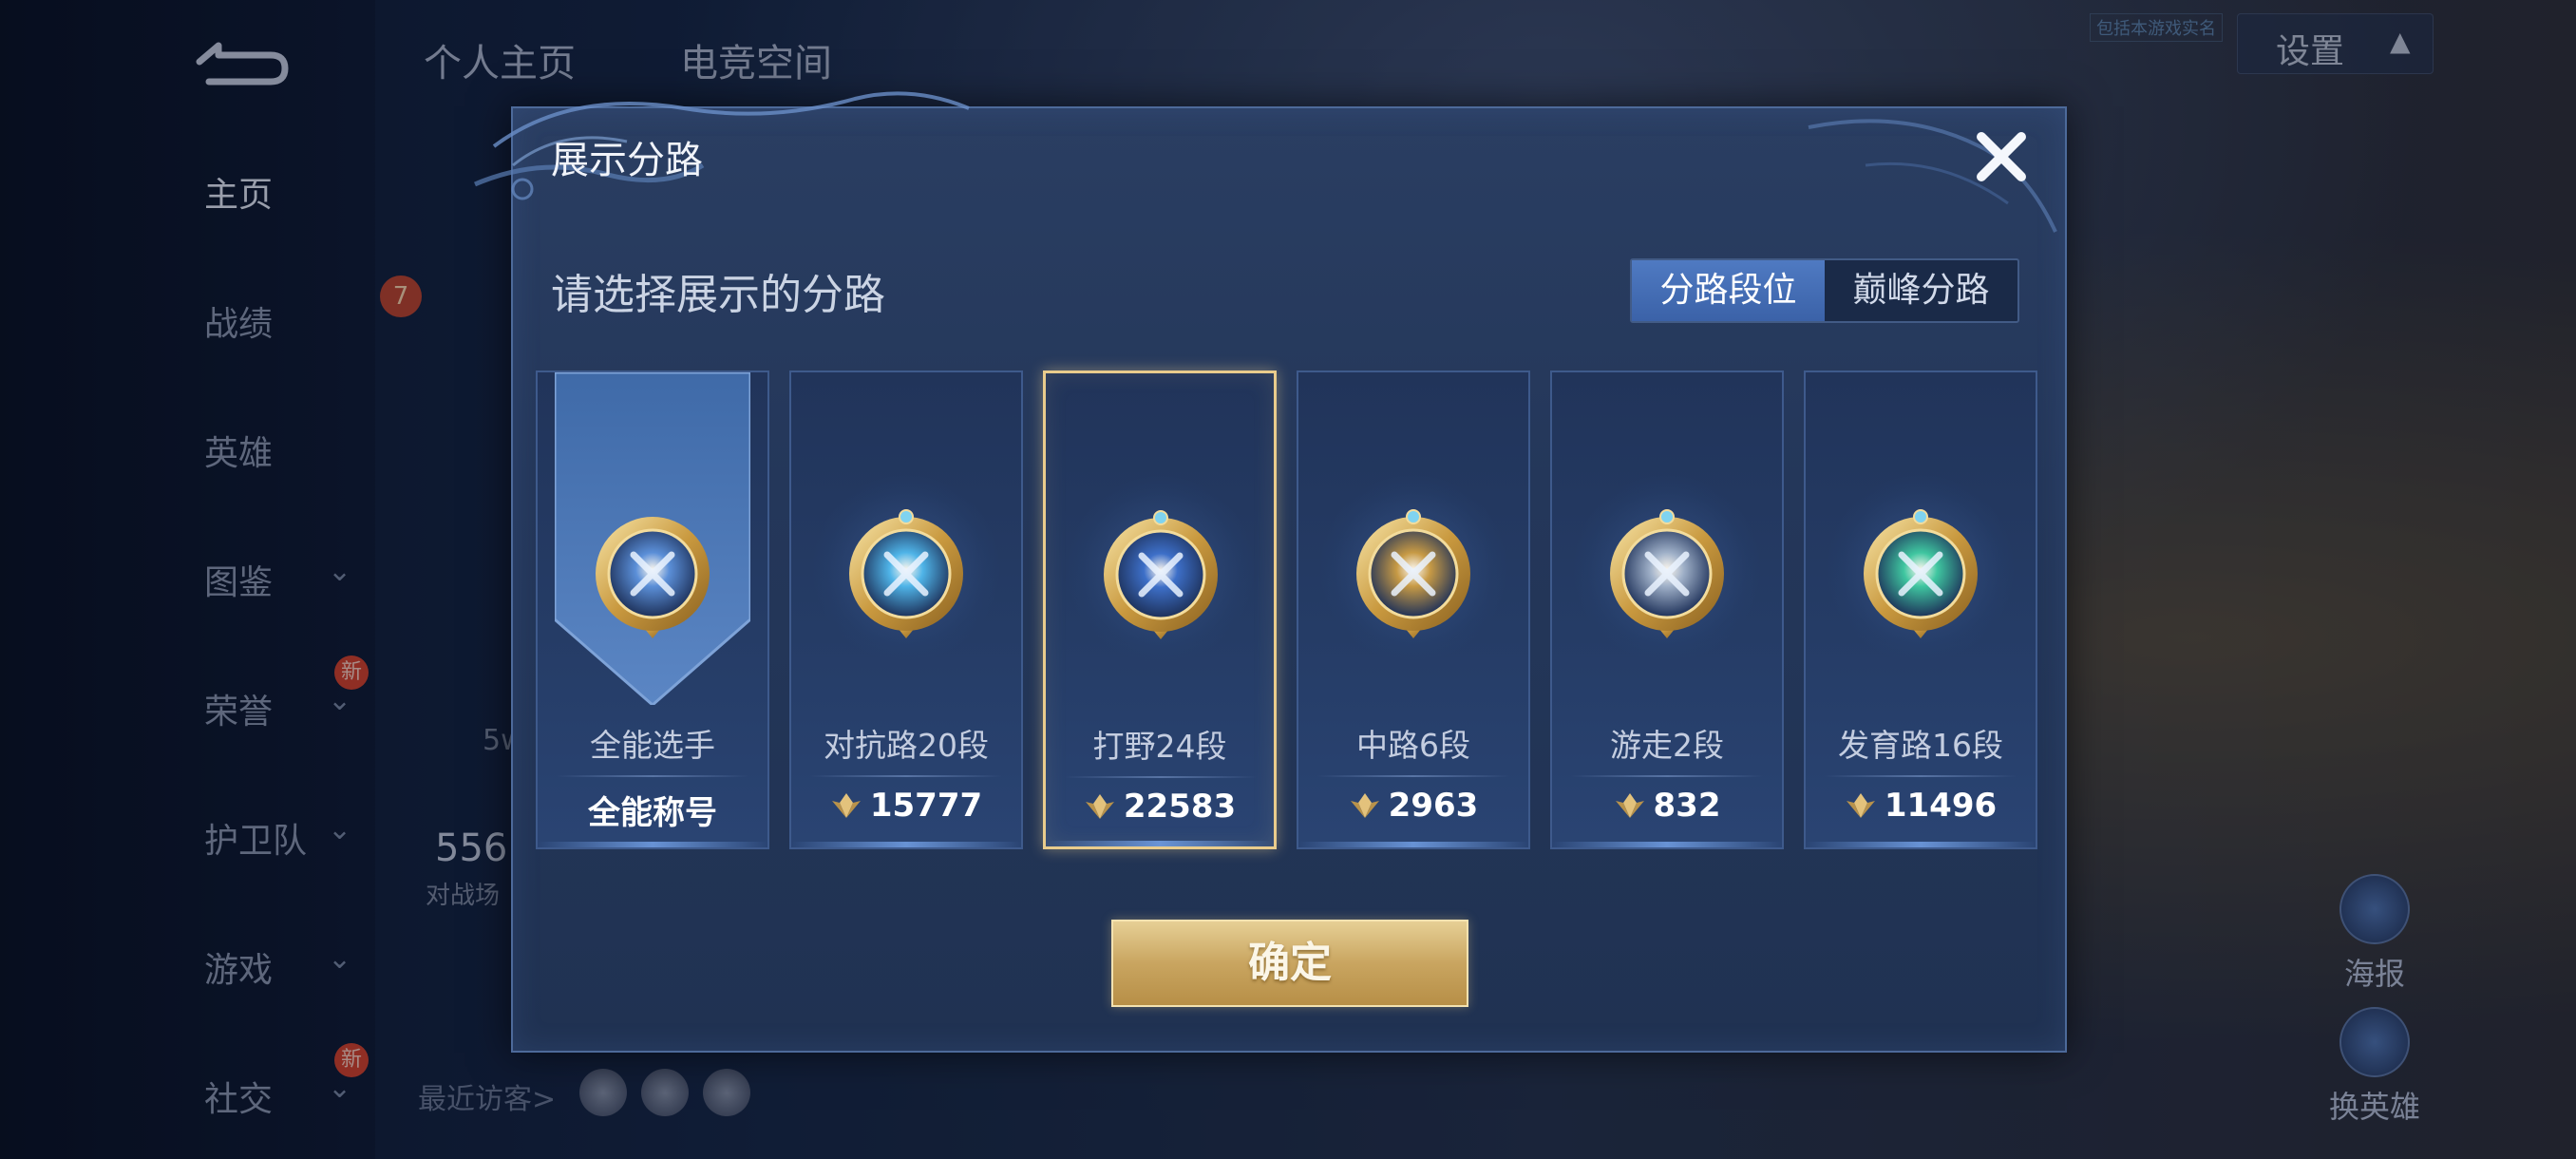 This screenshot has width=2576, height=1159. Describe the element at coordinates (1413, 745) in the screenshot. I see `lane-rank-name: 中路6段` at that location.